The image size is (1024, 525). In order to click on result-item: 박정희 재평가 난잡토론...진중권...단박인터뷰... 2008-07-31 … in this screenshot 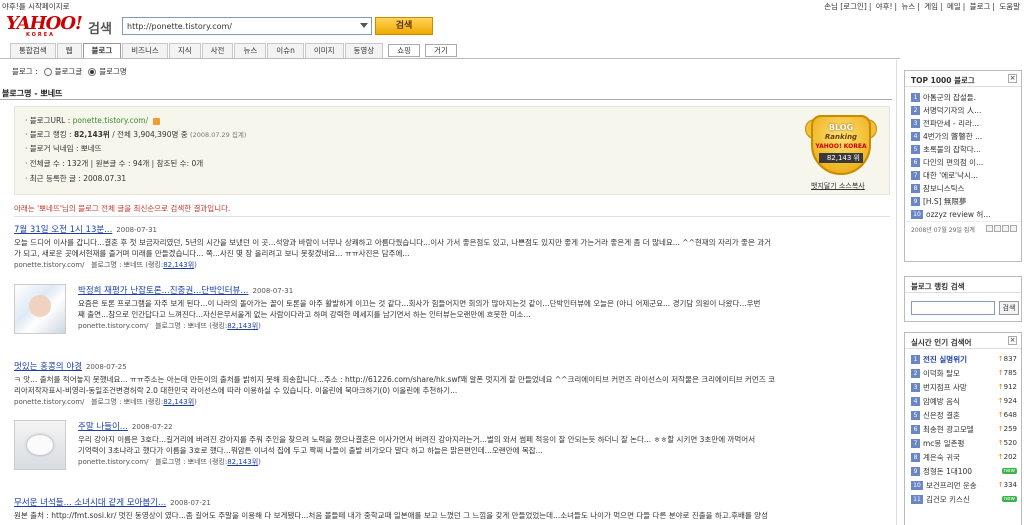, I will do `click(454, 309)`.